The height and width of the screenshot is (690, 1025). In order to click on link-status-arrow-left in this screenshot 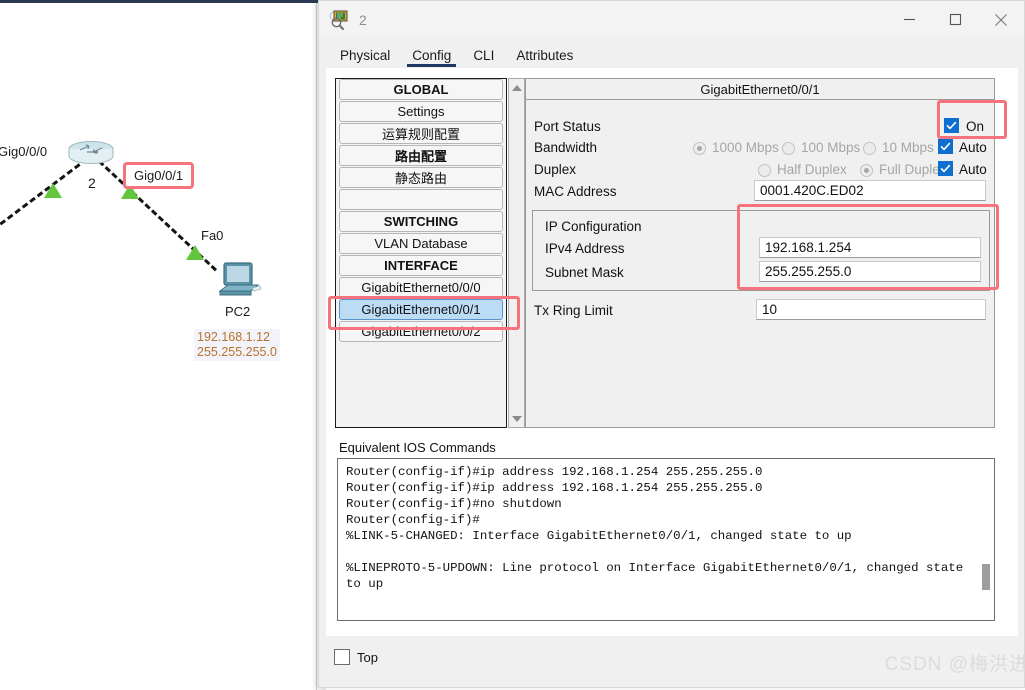, I will do `click(53, 190)`.